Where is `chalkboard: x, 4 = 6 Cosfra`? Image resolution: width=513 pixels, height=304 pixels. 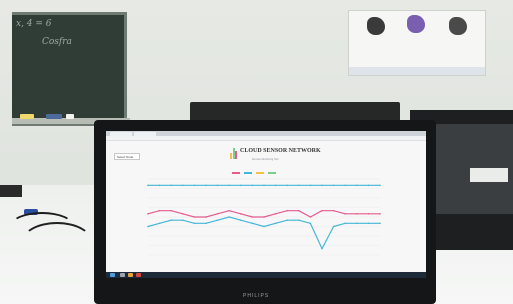
chalkboard: x, 4 = 6 Cosfra is located at coordinates (69, 69).